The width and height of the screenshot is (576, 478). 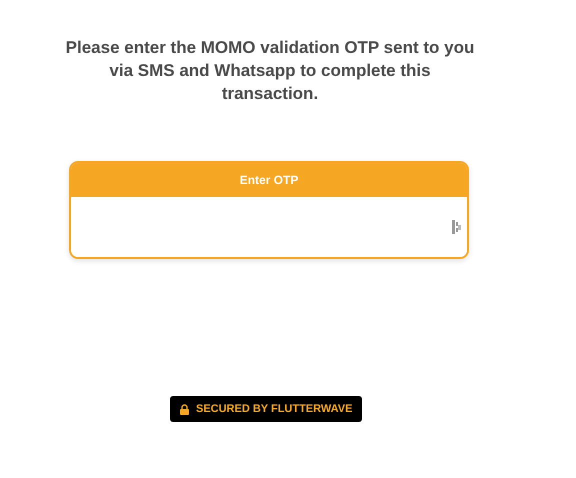 I want to click on badge-text: SECURED BY FLUTTERWAVE, so click(x=274, y=409).